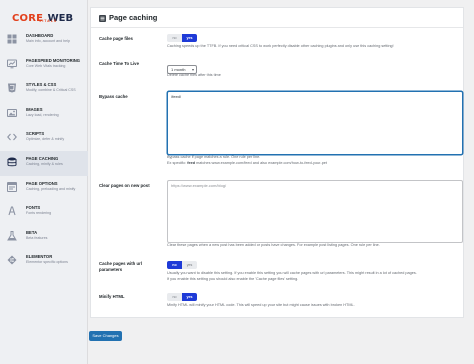 This screenshot has width=474, height=364. What do you see at coordinates (12, 235) in the screenshot?
I see `beta-icon` at bounding box center [12, 235].